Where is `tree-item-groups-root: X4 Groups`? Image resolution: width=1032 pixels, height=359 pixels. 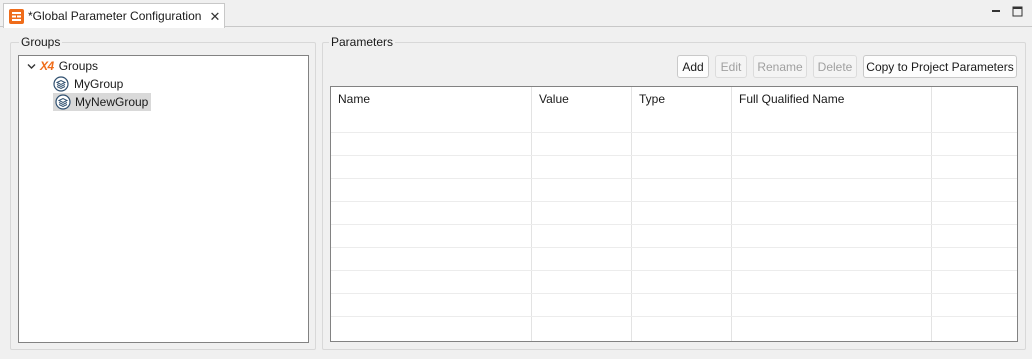 tree-item-groups-root: X4 Groups is located at coordinates (63, 66).